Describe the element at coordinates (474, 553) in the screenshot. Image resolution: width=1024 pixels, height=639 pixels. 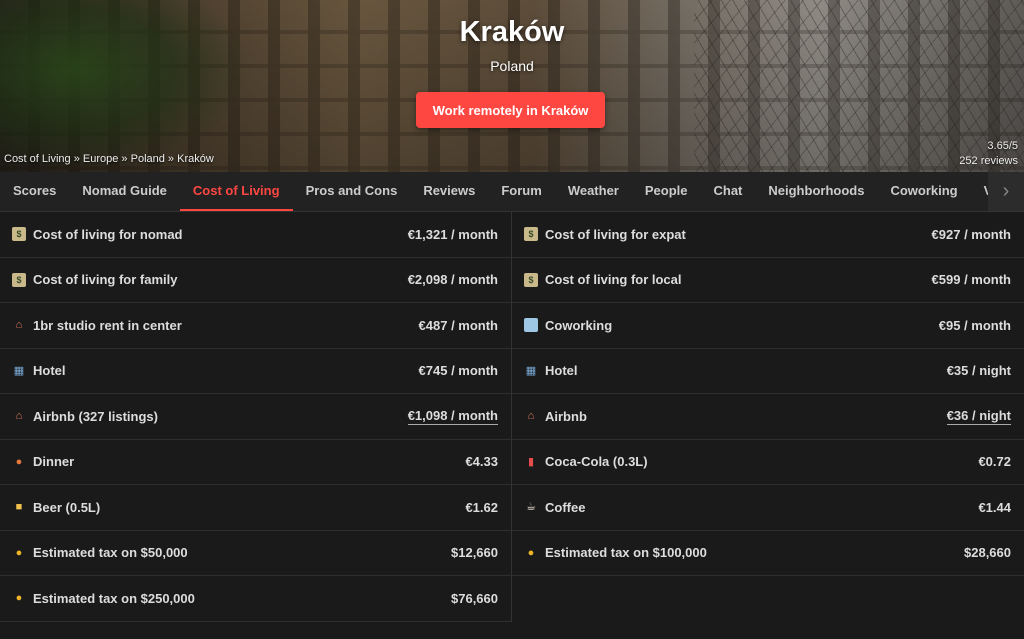
I see `cost-value: $12,660` at that location.